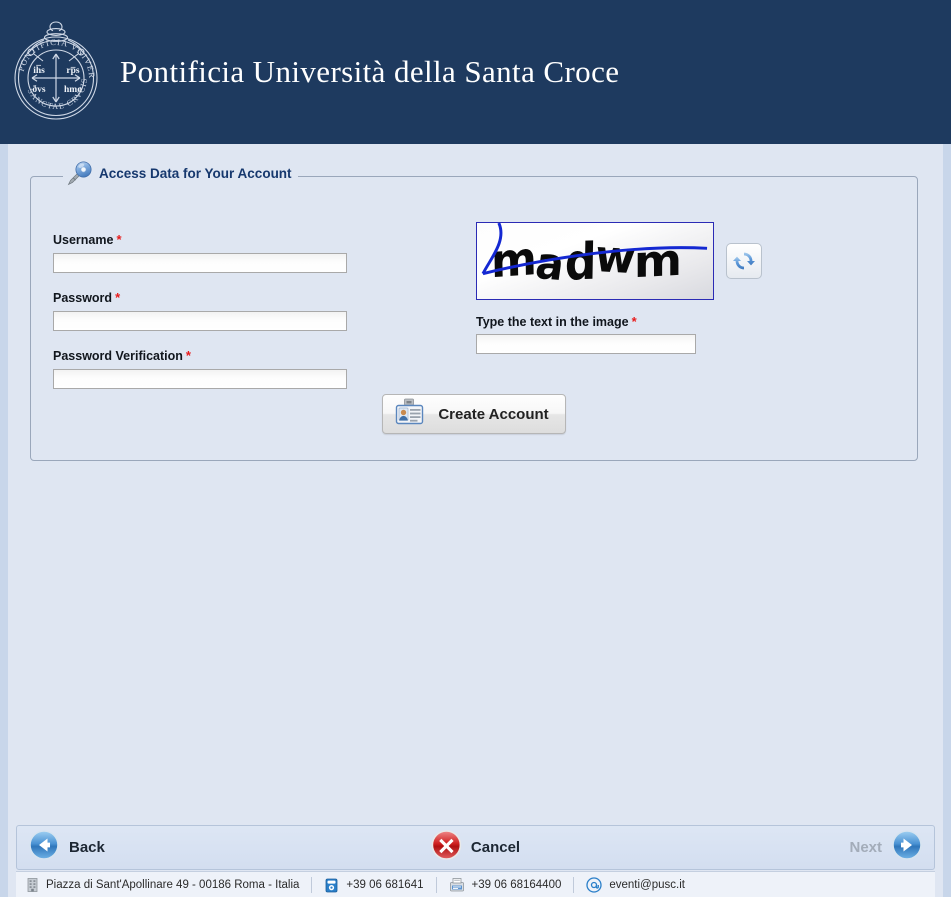 This screenshot has width=951, height=897. Describe the element at coordinates (865, 847) in the screenshot. I see `next-button-label: Next` at that location.